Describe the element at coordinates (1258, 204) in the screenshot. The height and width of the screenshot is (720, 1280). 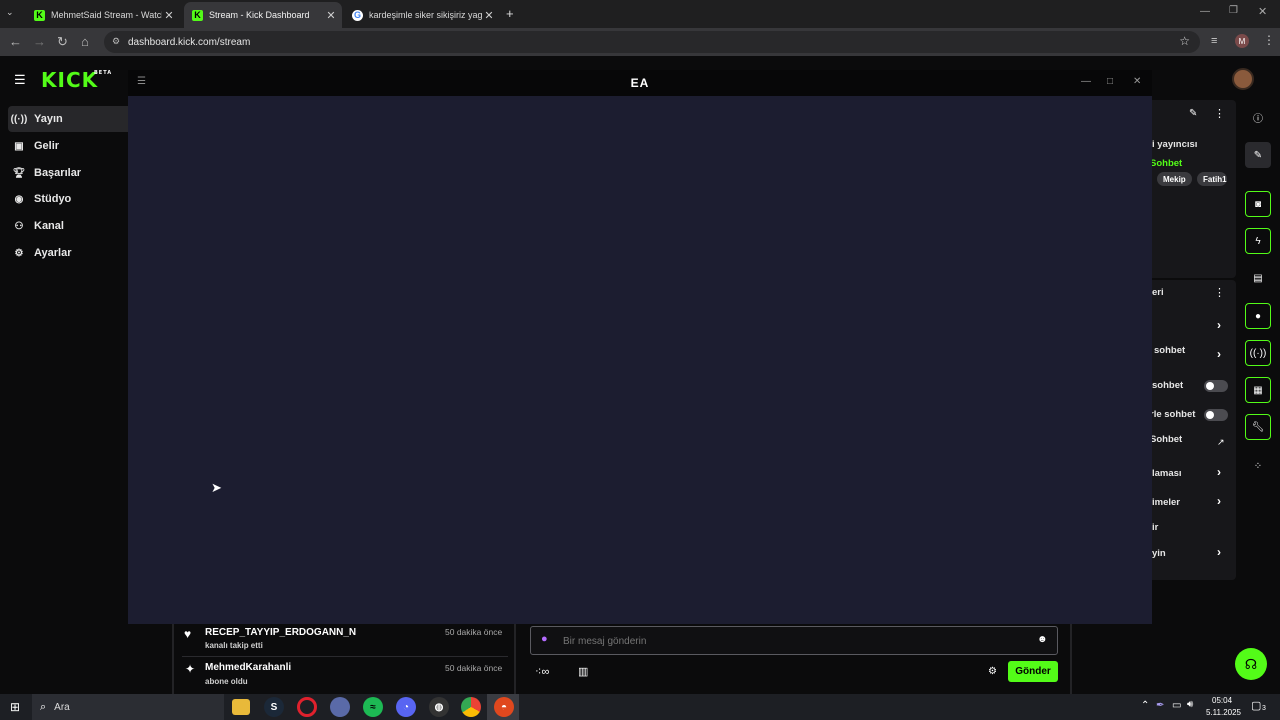
I see `camera-icon: ◙` at that location.